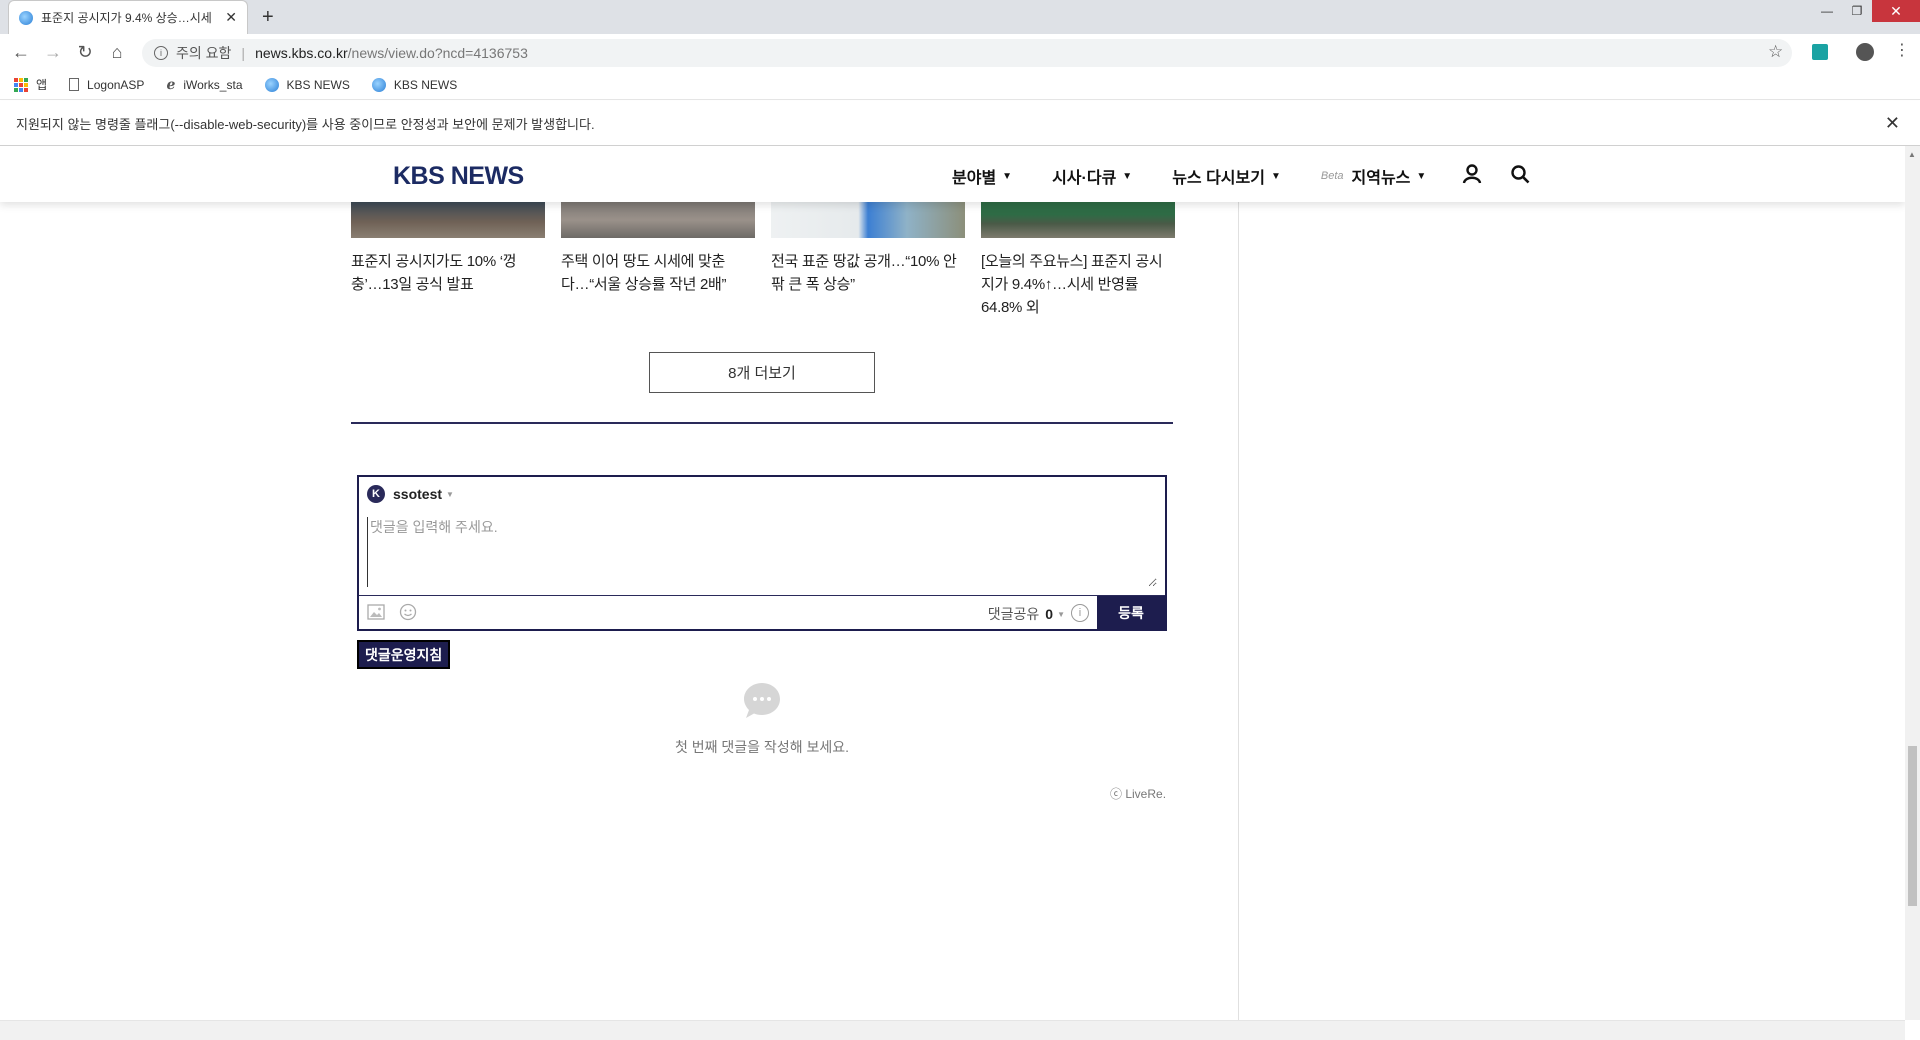 This screenshot has height=1040, width=1920. I want to click on comment-toolbar: 댓글공유 0 ▼ i 등록, so click(762, 612).